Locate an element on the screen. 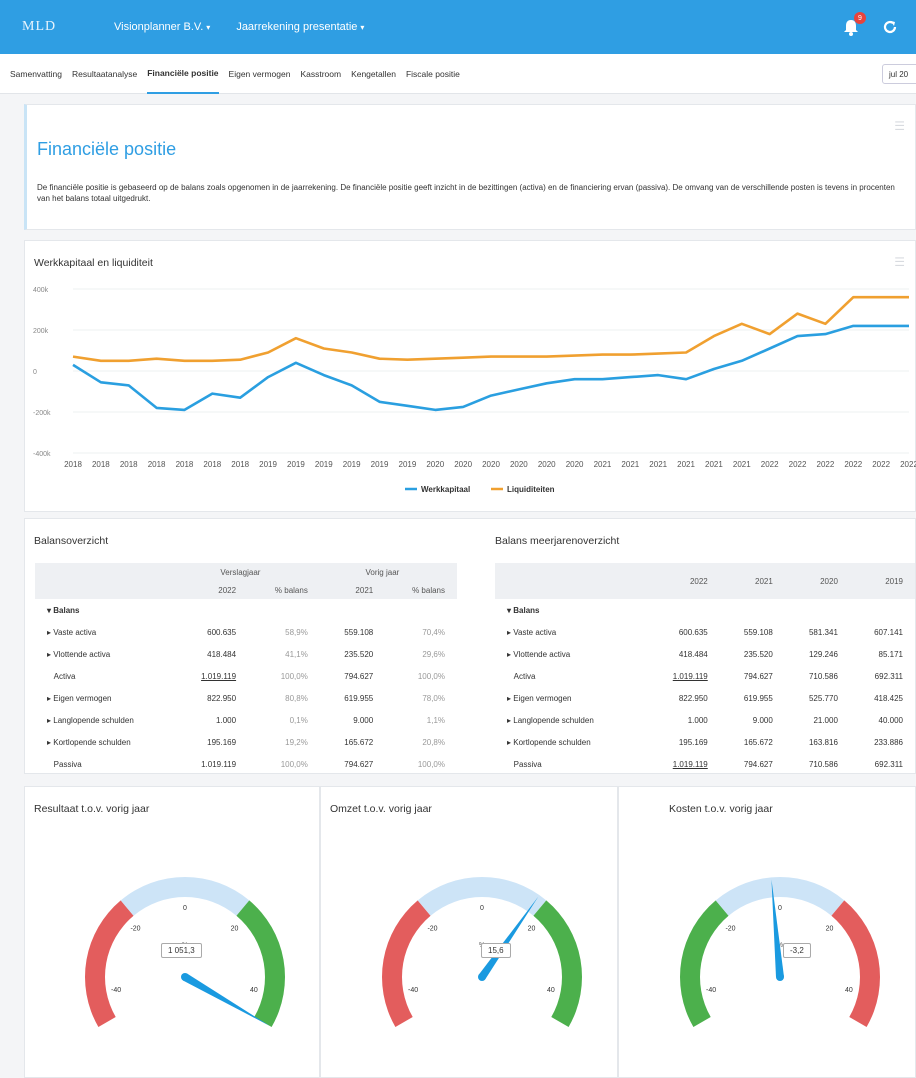 The width and height of the screenshot is (916, 1078). value-cell: 165.672 is located at coordinates (359, 742).